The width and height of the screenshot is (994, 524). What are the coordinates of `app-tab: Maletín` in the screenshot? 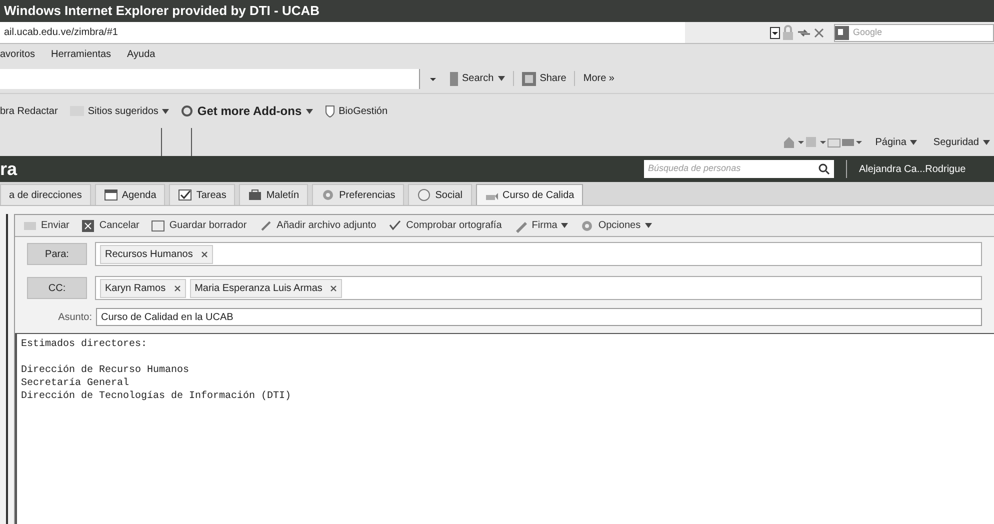 It's located at (273, 194).